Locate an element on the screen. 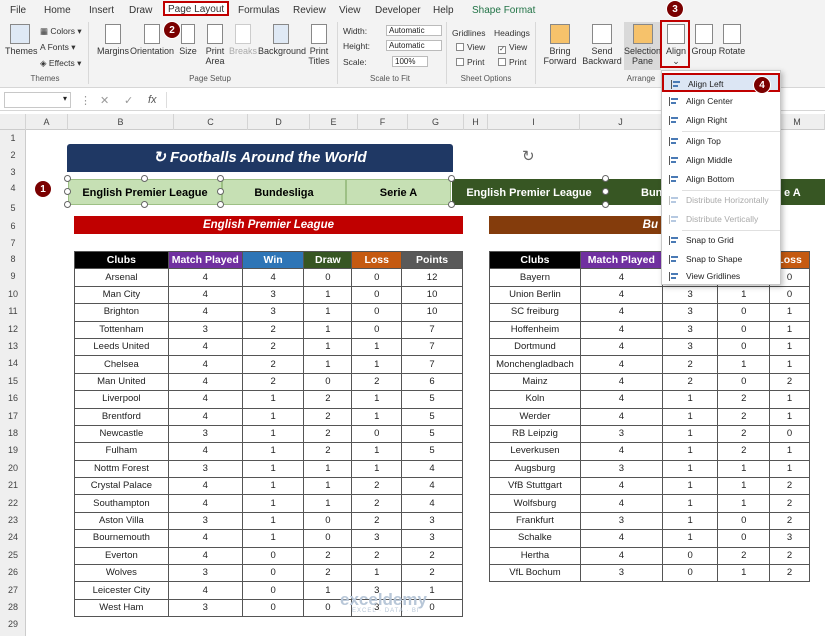 The image size is (825, 636). table-cell: Hoffenheim is located at coordinates (535, 329).